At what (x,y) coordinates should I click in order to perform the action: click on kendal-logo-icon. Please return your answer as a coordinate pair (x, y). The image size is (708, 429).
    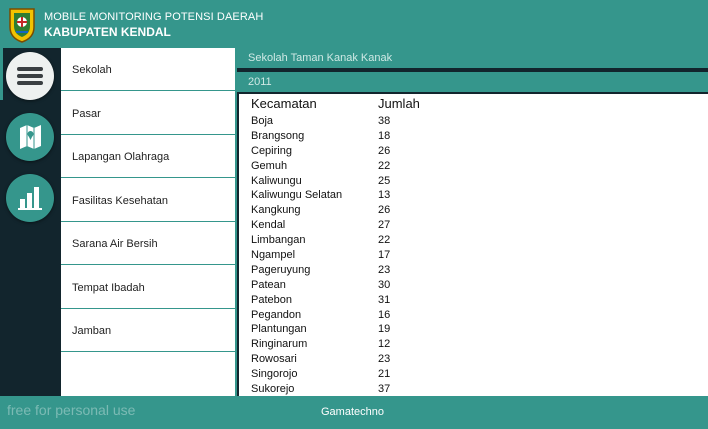
    Looking at the image, I should click on (22, 25).